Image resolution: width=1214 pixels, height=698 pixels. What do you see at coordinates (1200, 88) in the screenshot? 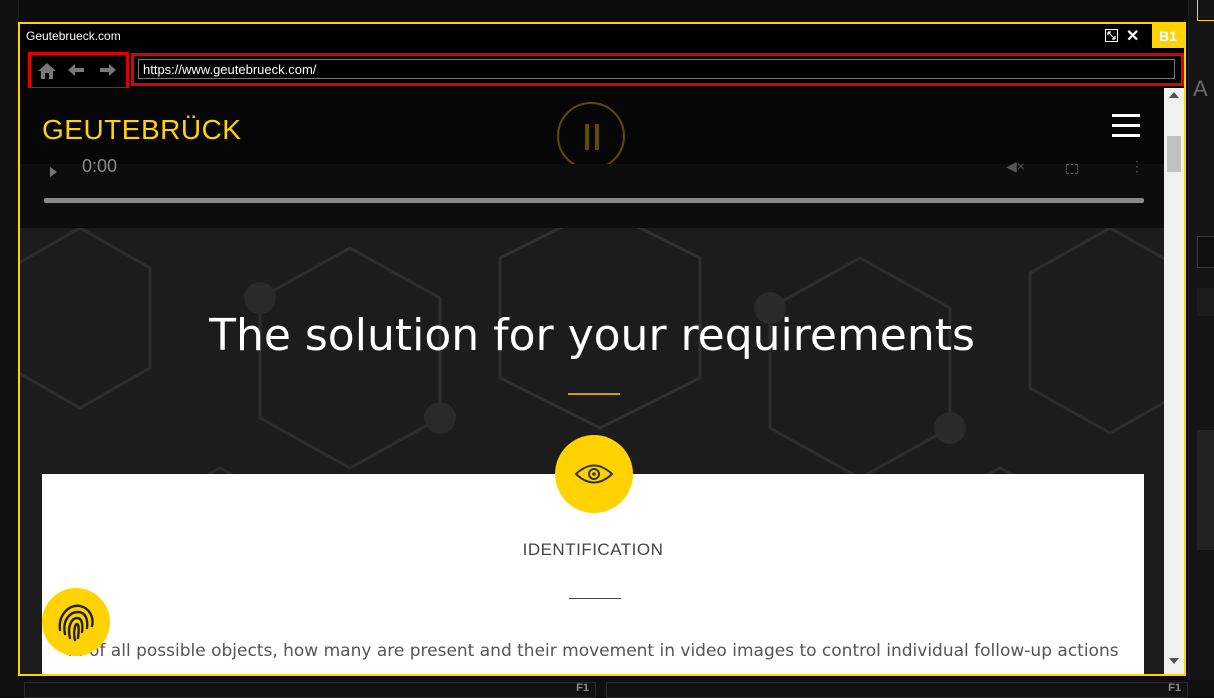
I see `right-panel-label: A` at bounding box center [1200, 88].